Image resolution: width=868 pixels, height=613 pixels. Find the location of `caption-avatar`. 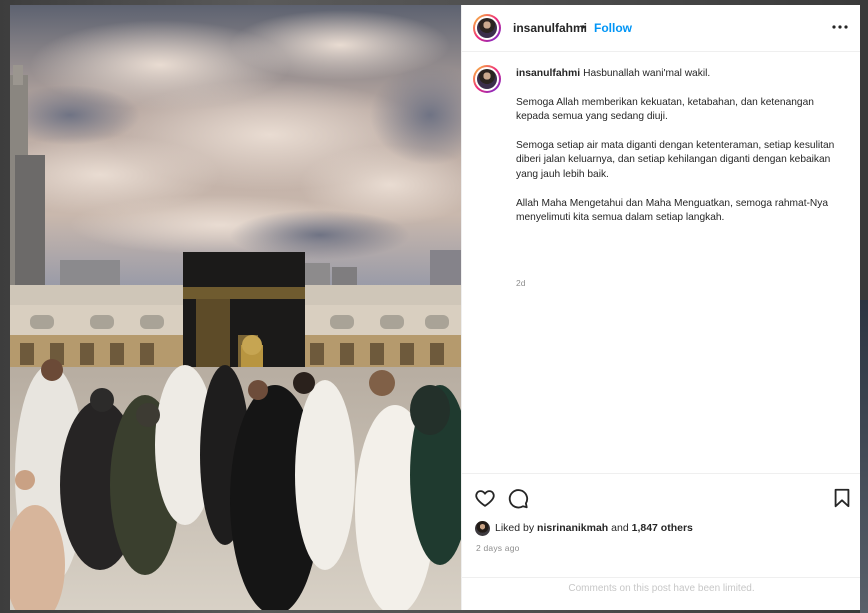

caption-avatar is located at coordinates (487, 79).